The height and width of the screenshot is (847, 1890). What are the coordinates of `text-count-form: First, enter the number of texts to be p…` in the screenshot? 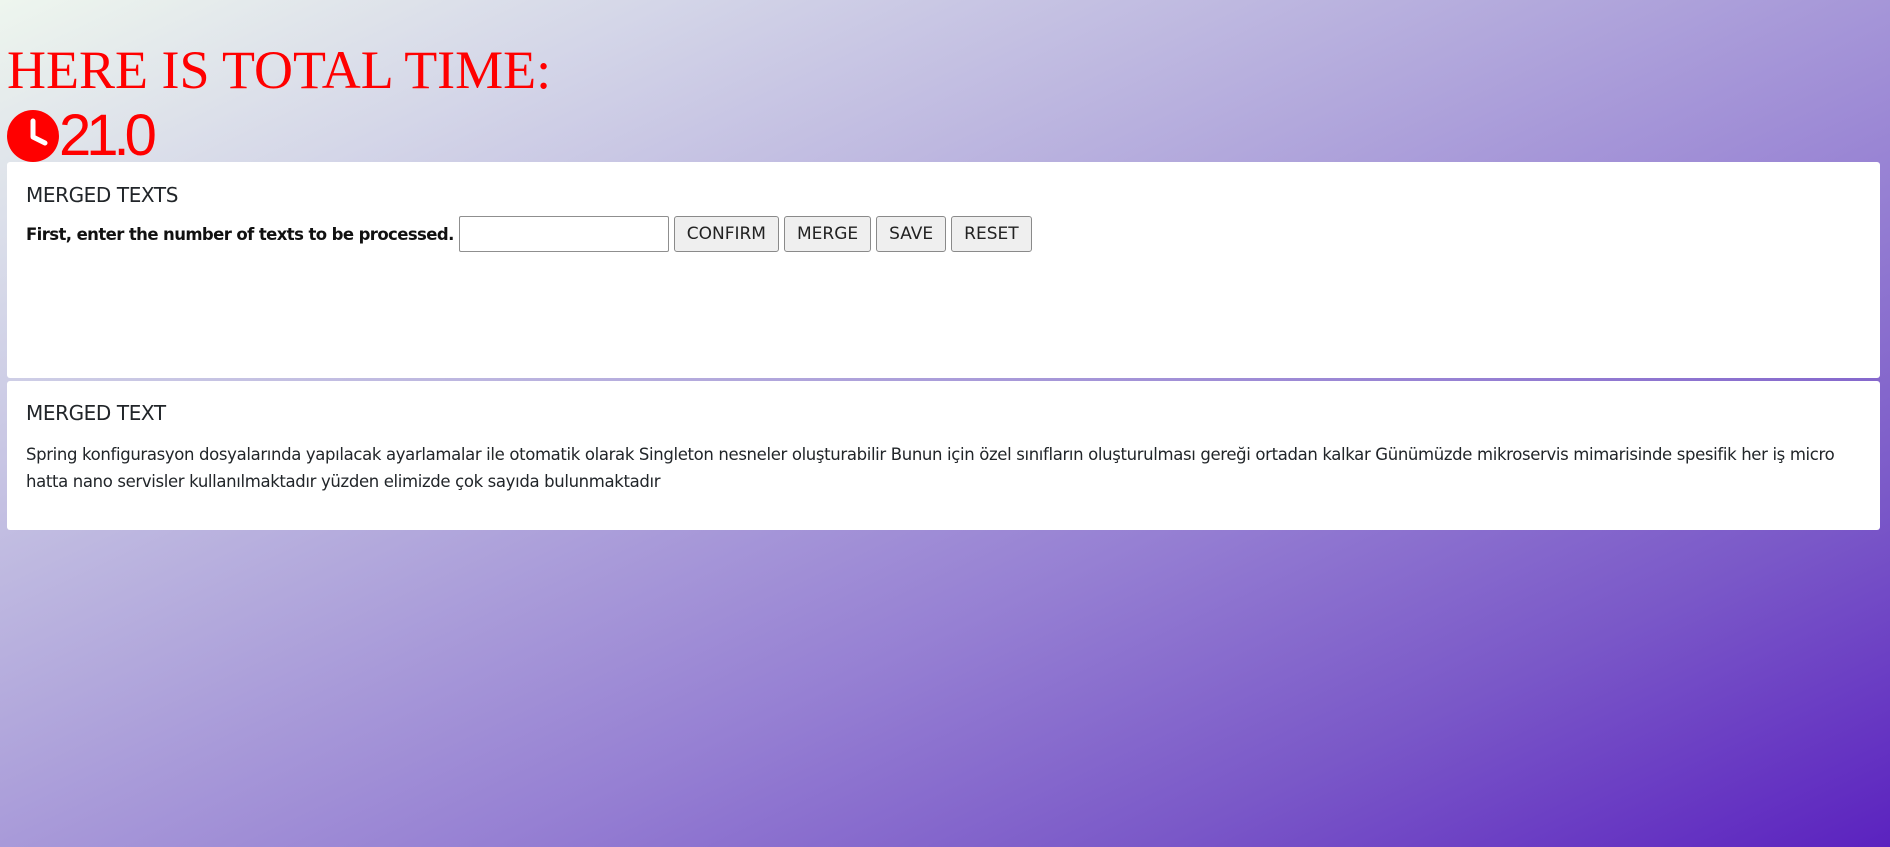 It's located at (531, 234).